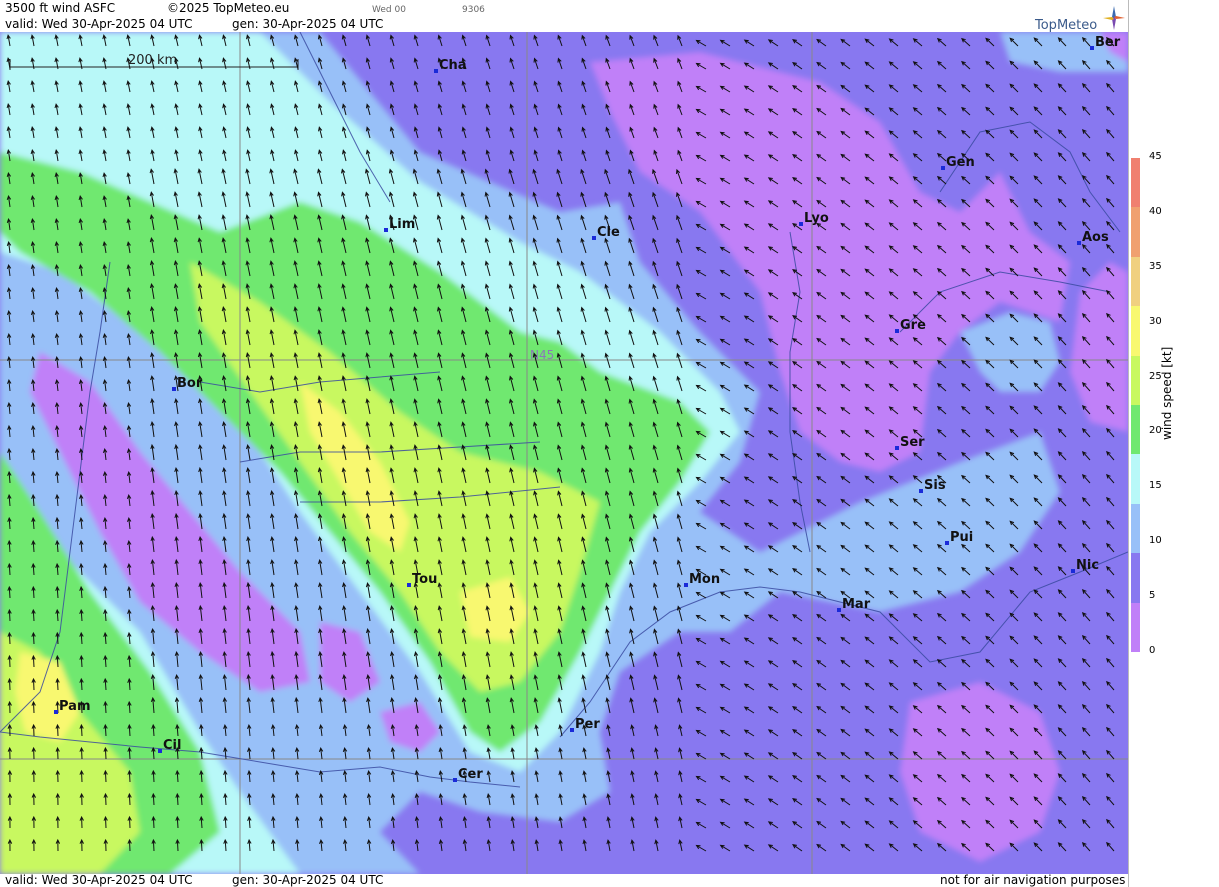 The width and height of the screenshot is (1219, 887). I want to click on colorbar-tick-label: 10, so click(1155, 541).